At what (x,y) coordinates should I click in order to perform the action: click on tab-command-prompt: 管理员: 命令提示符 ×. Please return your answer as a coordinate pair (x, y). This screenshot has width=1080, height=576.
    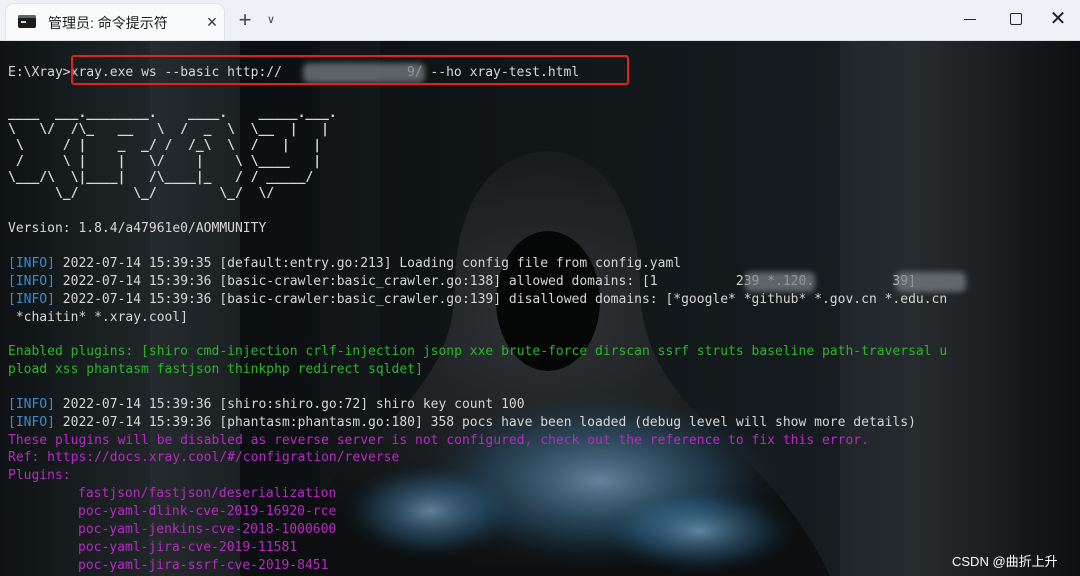
    Looking at the image, I should click on (115, 22).